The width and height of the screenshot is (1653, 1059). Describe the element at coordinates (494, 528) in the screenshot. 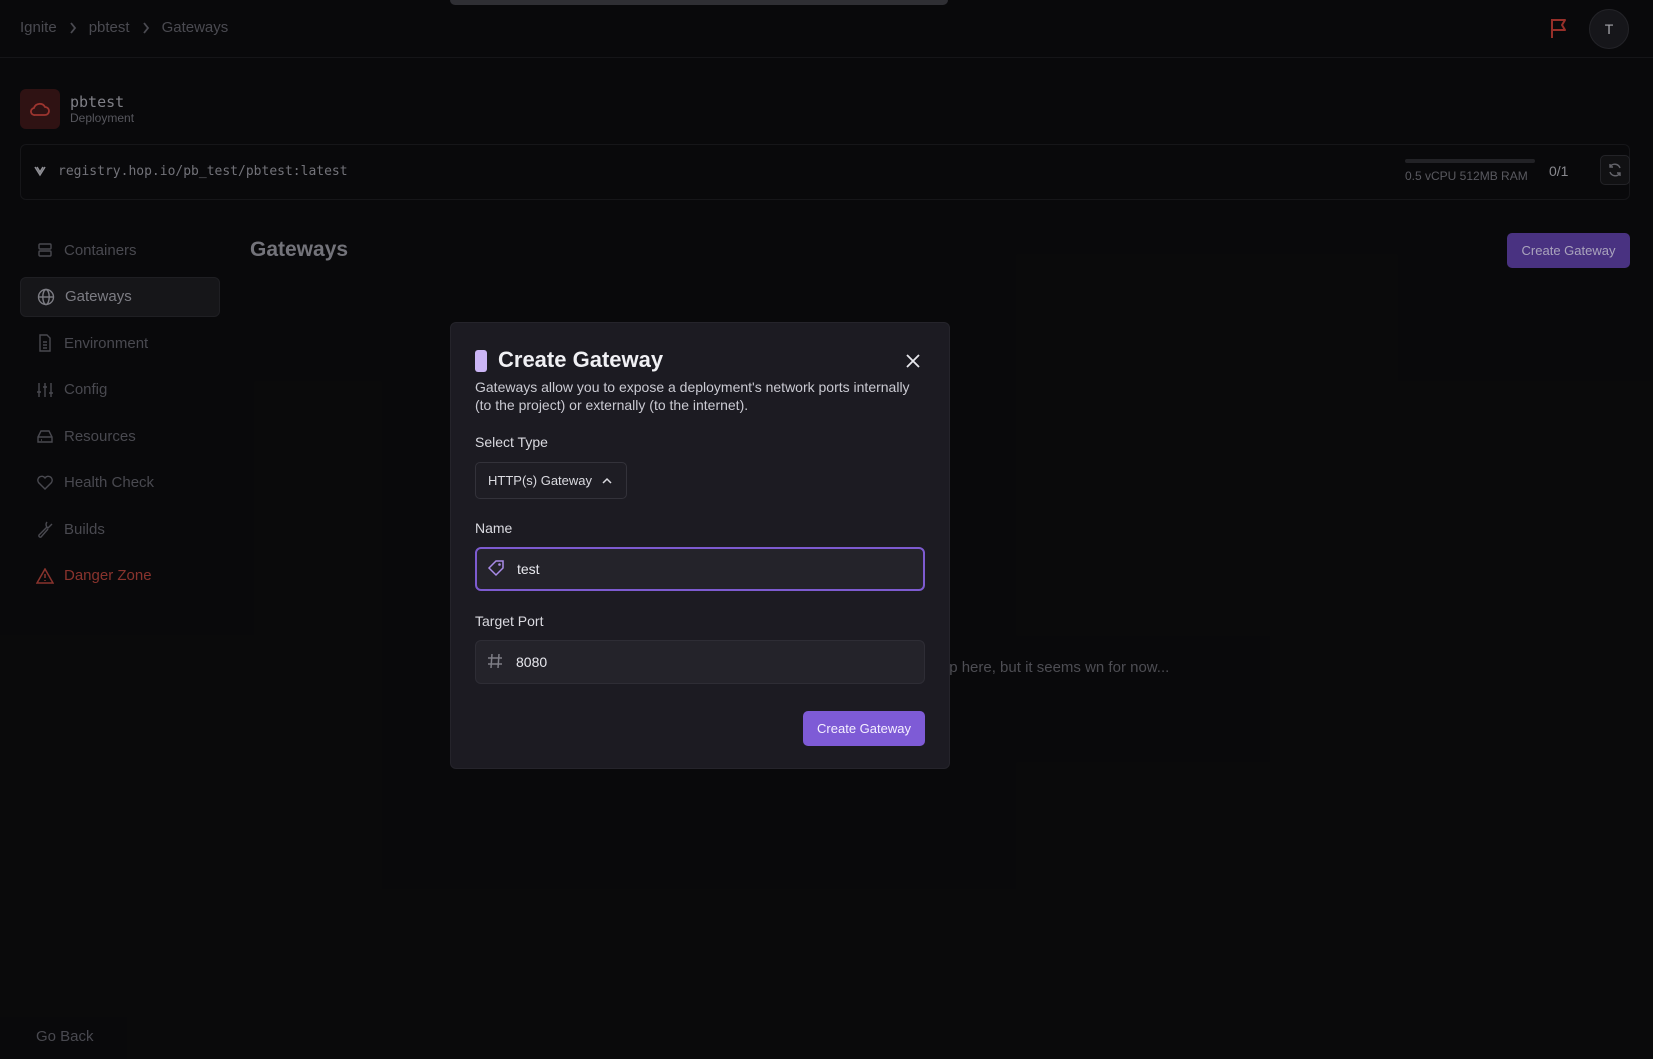

I see `name-label: Name` at that location.